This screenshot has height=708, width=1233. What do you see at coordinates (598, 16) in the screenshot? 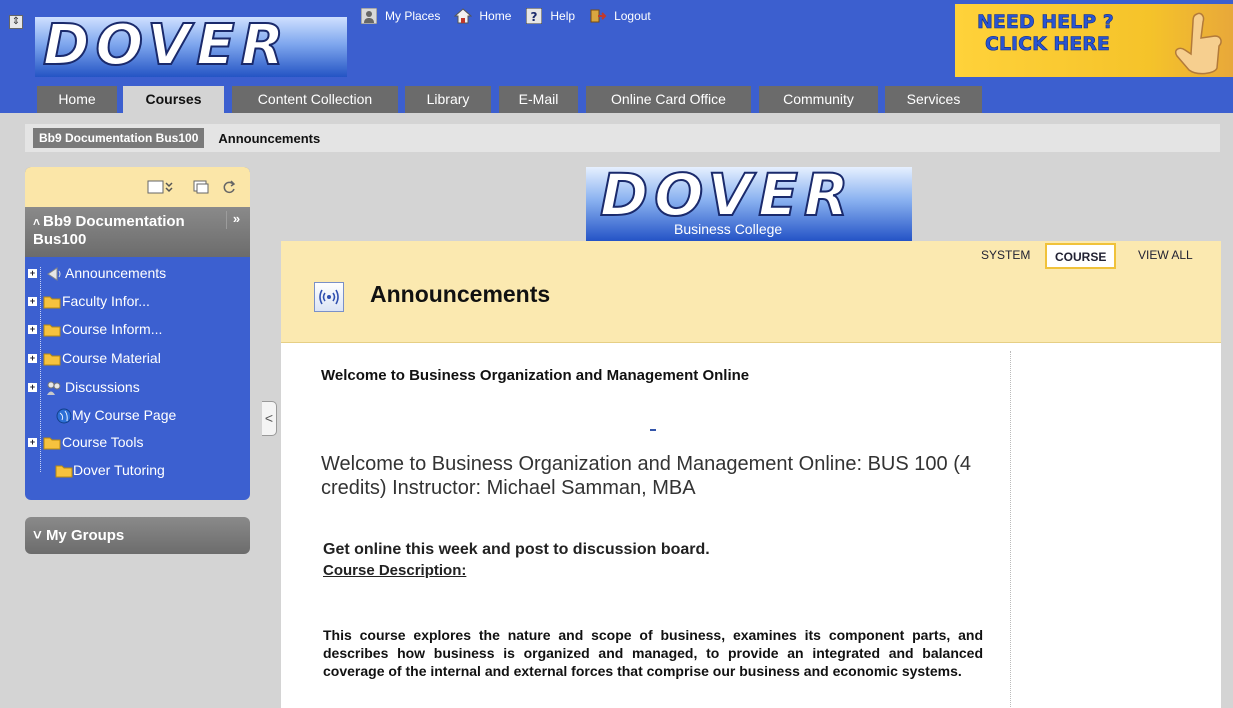
I see `logout-icon` at bounding box center [598, 16].